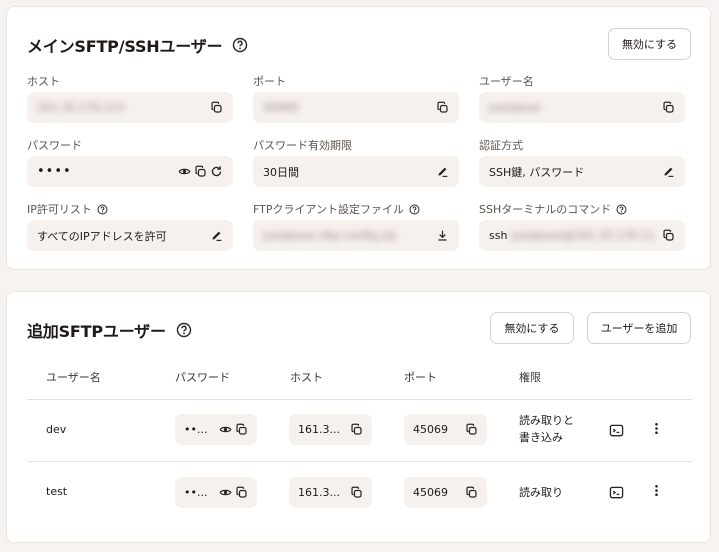  What do you see at coordinates (506, 81) in the screenshot?
I see `username-label: ユーザー名` at bounding box center [506, 81].